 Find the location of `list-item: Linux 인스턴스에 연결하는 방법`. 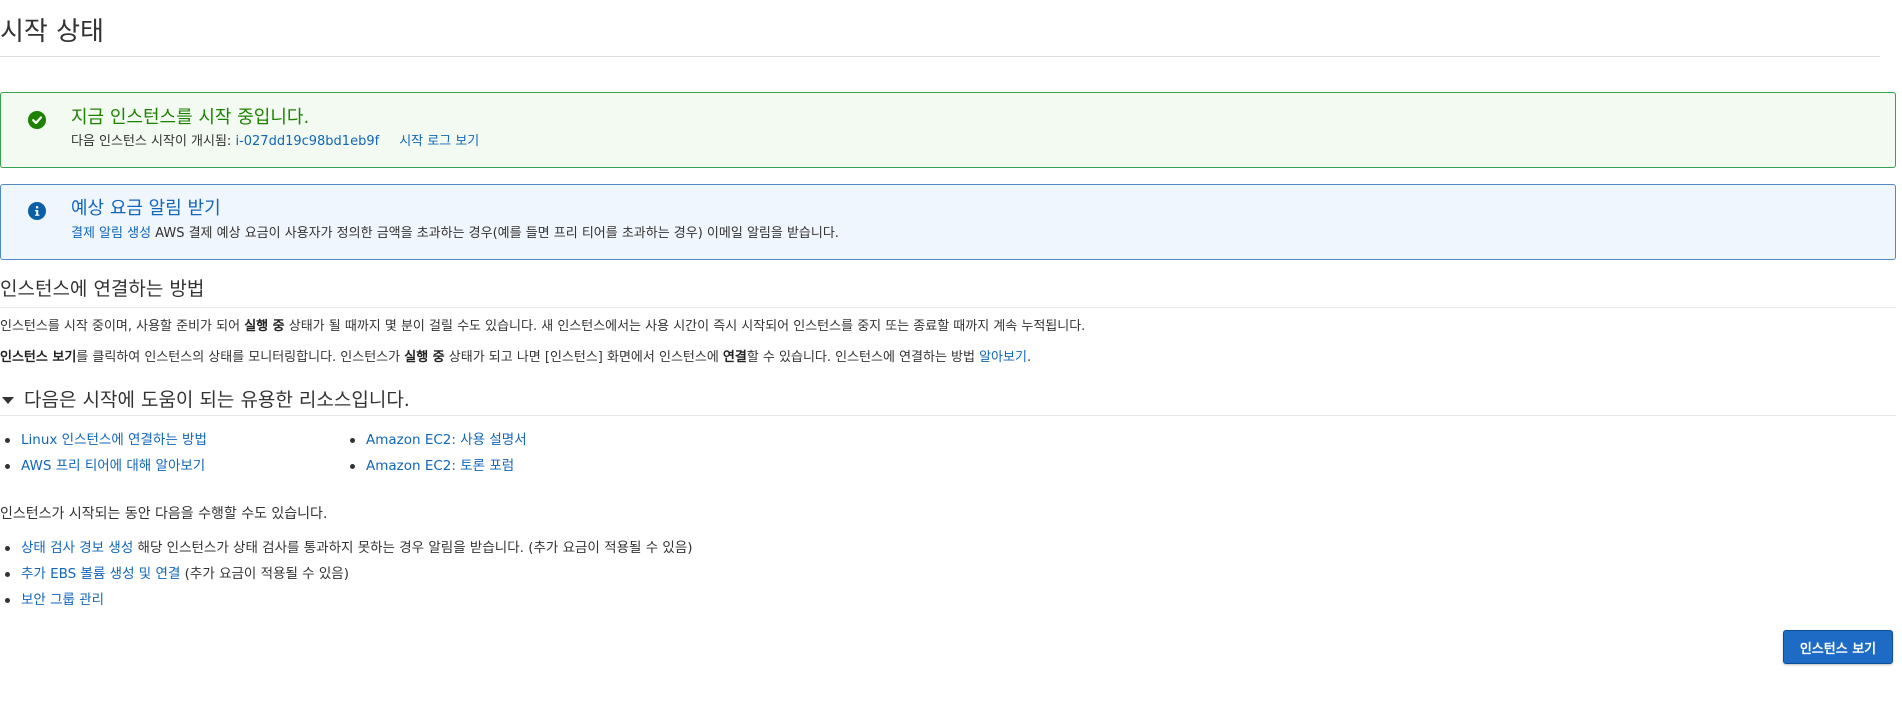

list-item: Linux 인스턴스에 연결하는 방법 is located at coordinates (103, 440).